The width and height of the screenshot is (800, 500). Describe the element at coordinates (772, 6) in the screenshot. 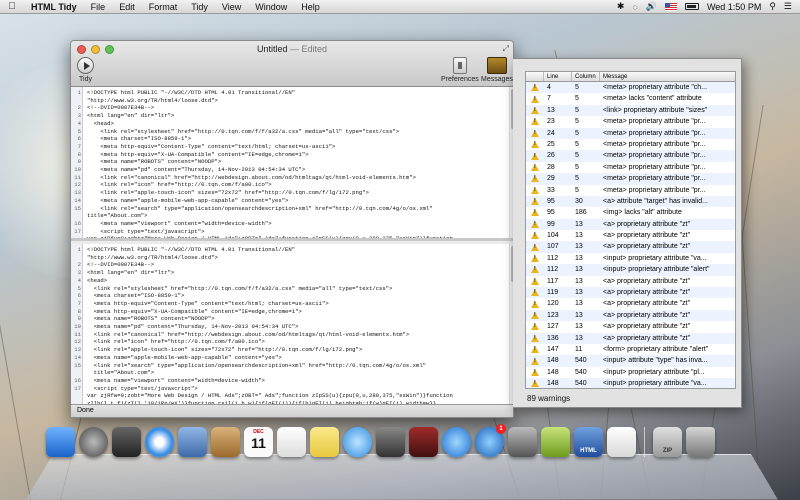

I see `spotlight-icon: ⚲` at that location.